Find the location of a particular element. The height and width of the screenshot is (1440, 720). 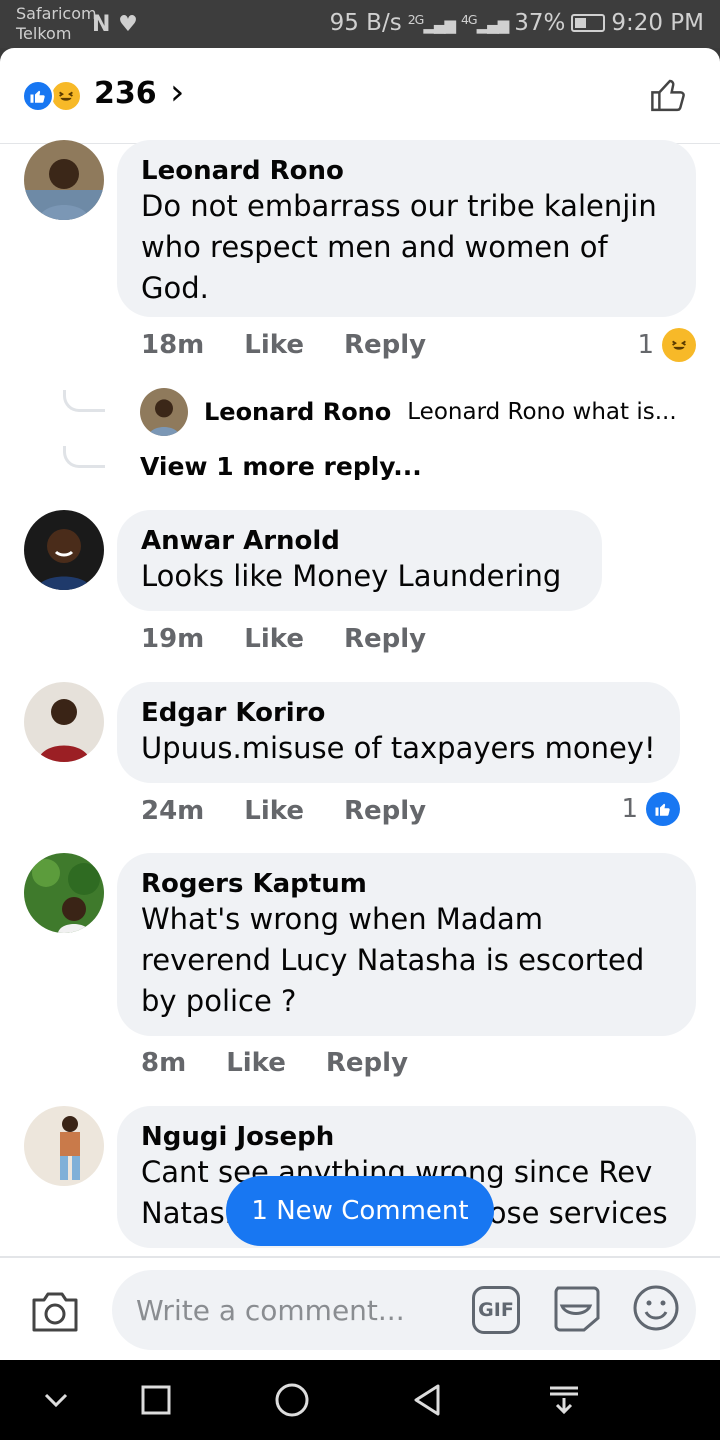

comment-composer: GIF is located at coordinates (360, 1308).